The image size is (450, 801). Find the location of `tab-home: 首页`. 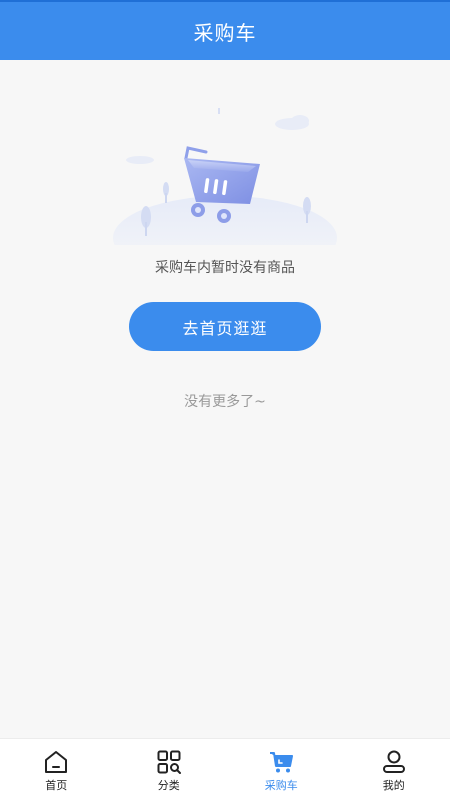

tab-home: 首页 is located at coordinates (56, 770).